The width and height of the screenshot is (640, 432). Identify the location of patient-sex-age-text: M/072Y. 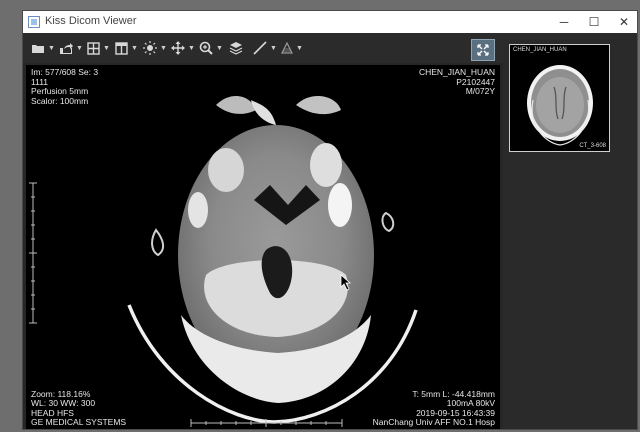
(480, 91).